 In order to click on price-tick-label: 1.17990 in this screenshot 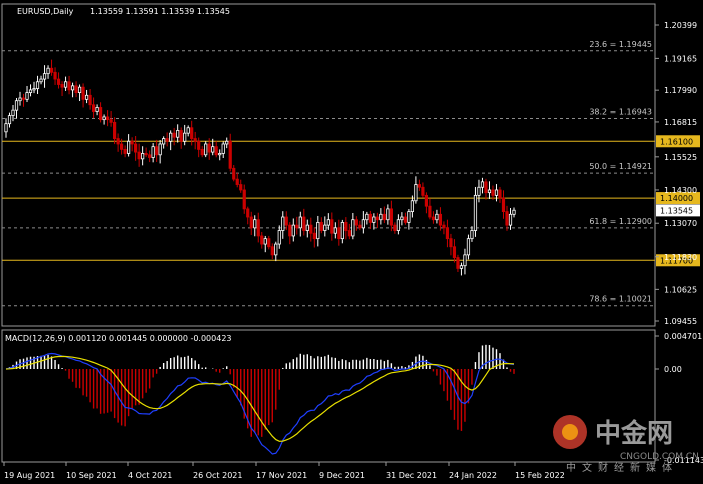, I will do `click(680, 90)`.